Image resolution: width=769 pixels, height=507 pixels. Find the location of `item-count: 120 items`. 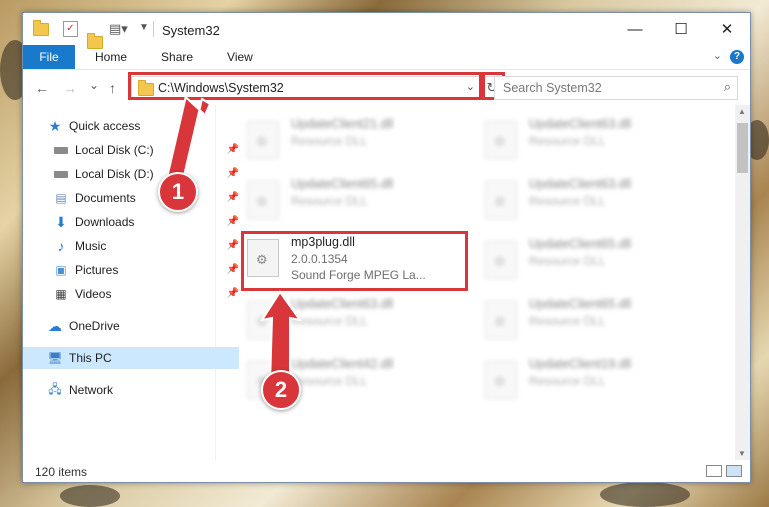

item-count: 120 items is located at coordinates (61, 472).